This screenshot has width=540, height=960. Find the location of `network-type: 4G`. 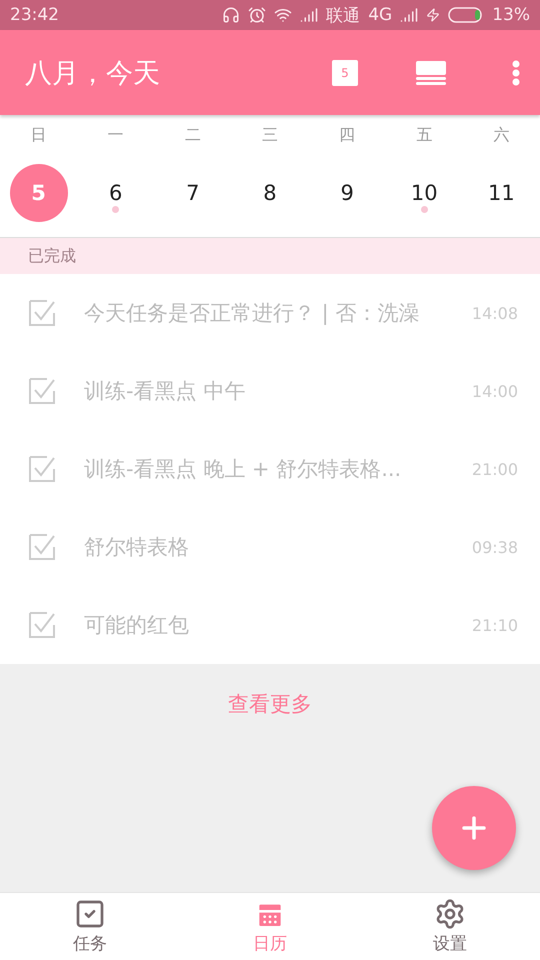

network-type: 4G is located at coordinates (380, 15).